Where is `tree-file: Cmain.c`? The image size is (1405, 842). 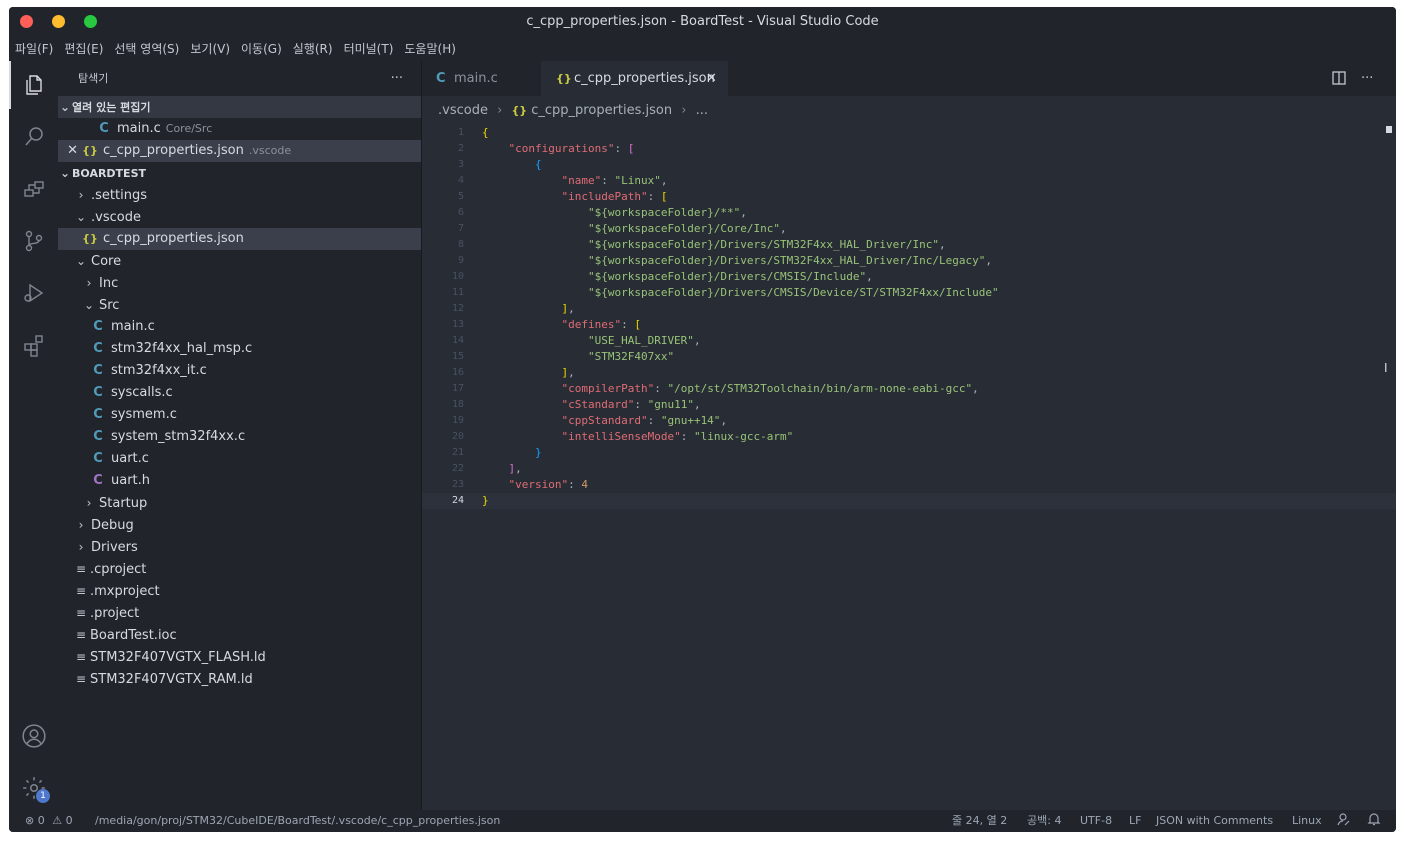 tree-file: Cmain.c is located at coordinates (239, 327).